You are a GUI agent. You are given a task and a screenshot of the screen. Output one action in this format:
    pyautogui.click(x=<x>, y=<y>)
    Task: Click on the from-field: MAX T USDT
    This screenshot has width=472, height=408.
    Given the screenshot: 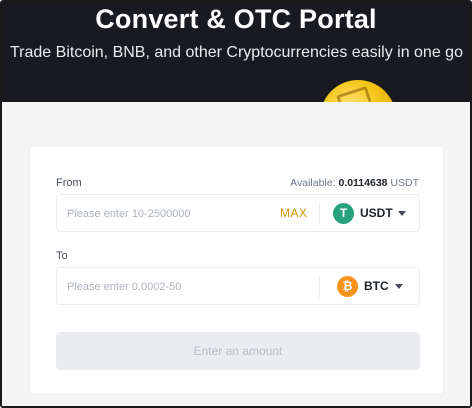 What is the action you would take?
    pyautogui.click(x=238, y=213)
    